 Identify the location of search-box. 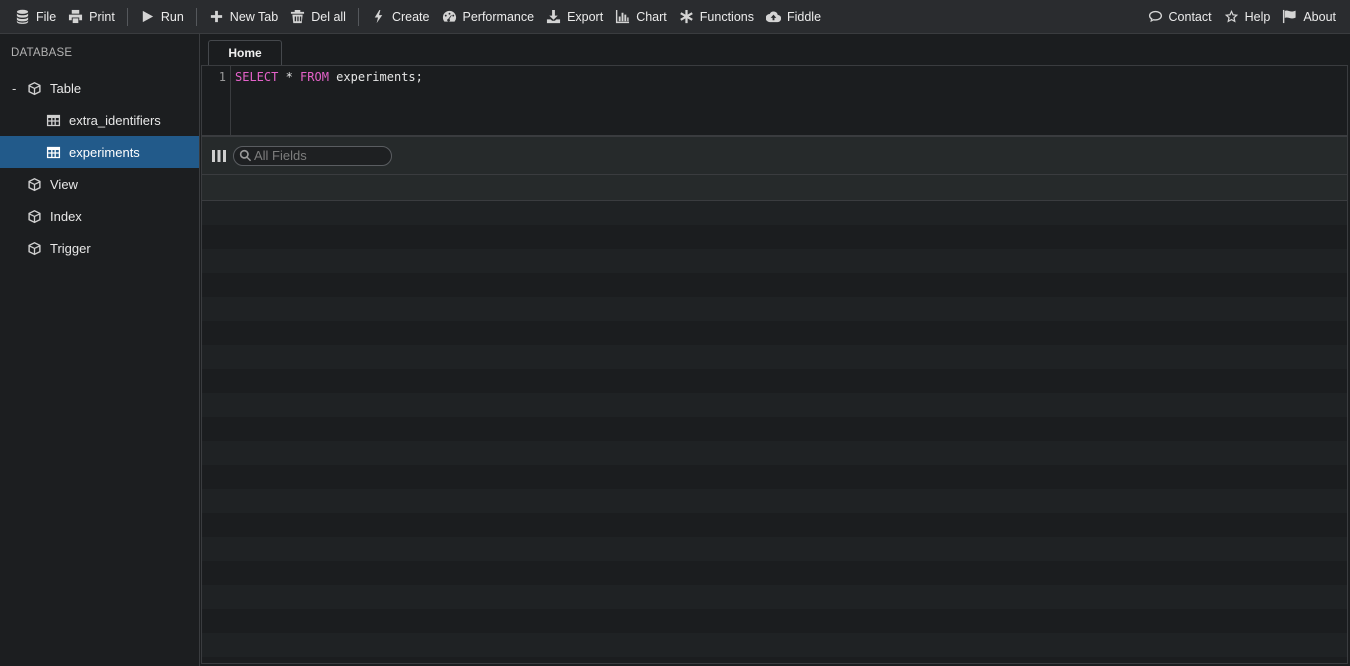
(312, 155).